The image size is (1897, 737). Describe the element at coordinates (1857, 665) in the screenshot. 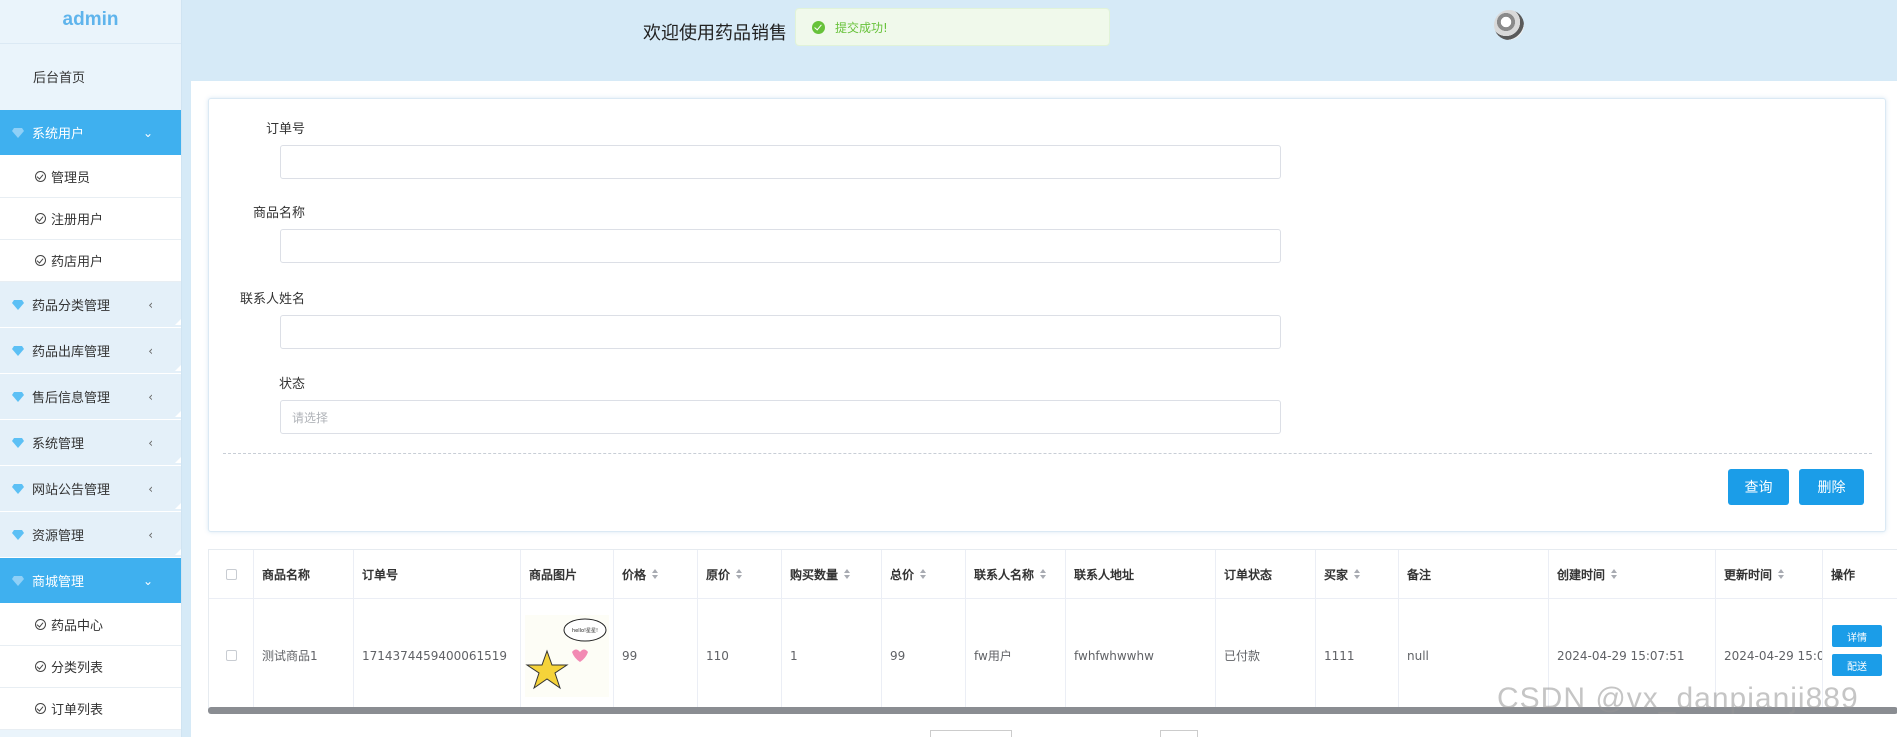

I see `deliver-button: 配送` at that location.